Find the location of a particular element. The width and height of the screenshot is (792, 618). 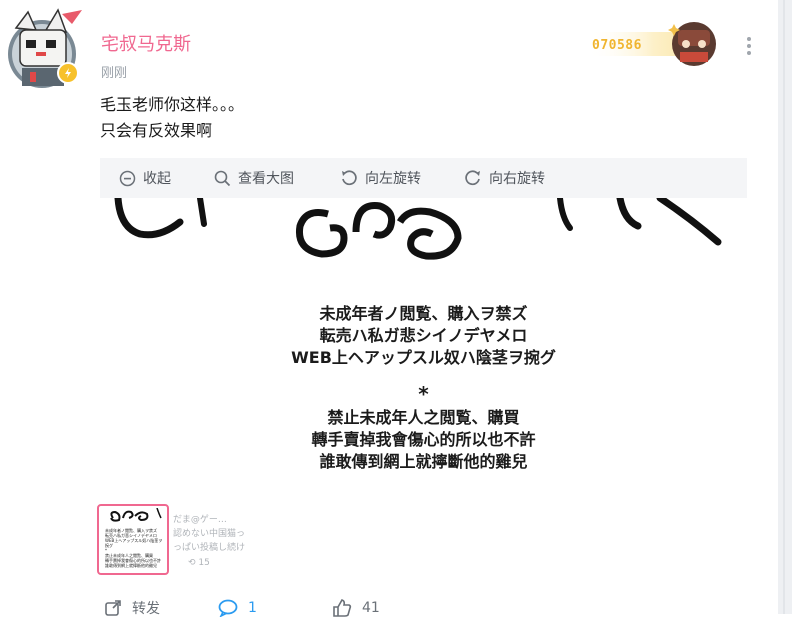

image-text-line: 転売ハ私ガ悲シイノデヤメロ is located at coordinates (423, 335).